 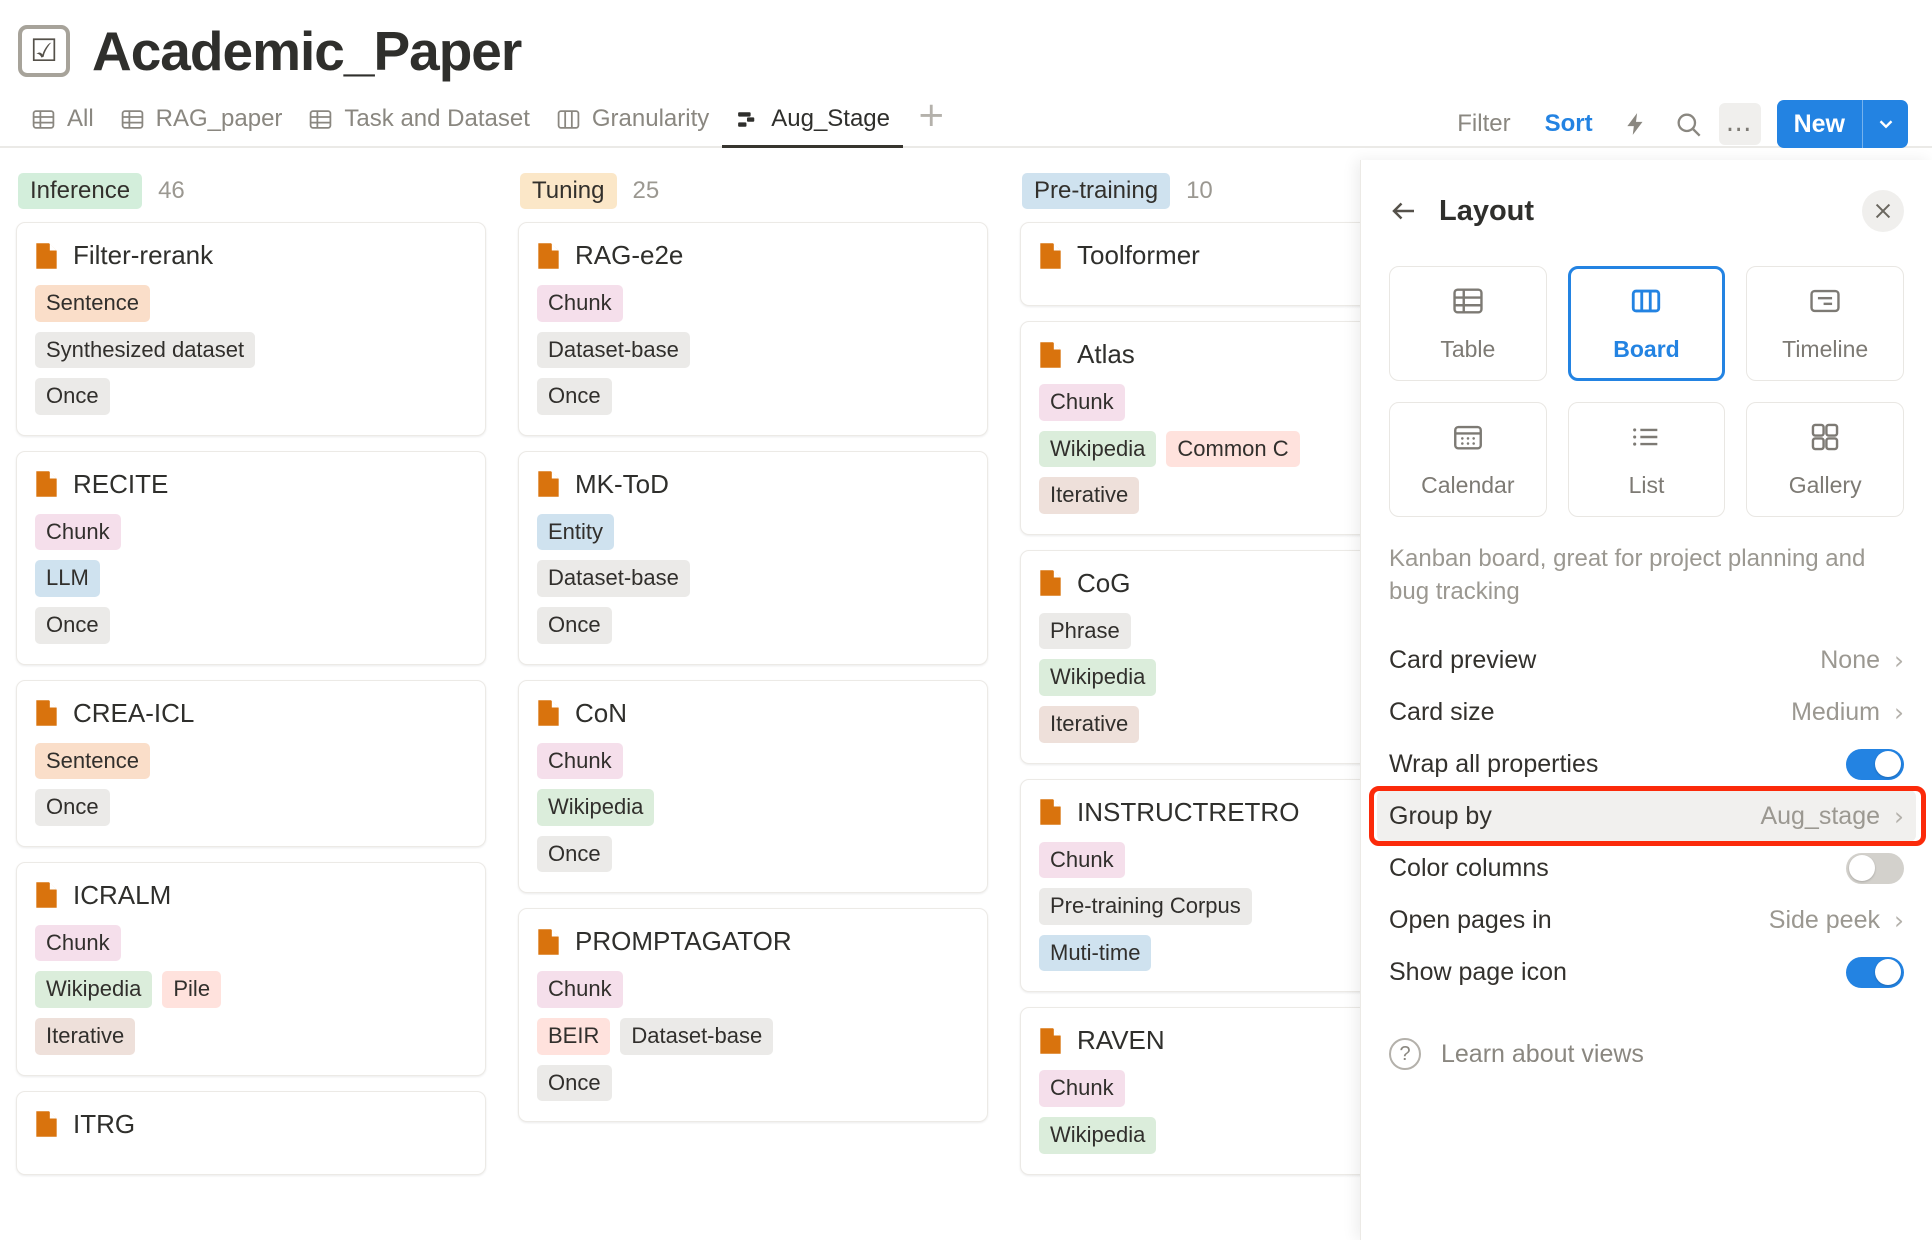 I want to click on option-card-size: Card size Medium ›, so click(x=1646, y=712).